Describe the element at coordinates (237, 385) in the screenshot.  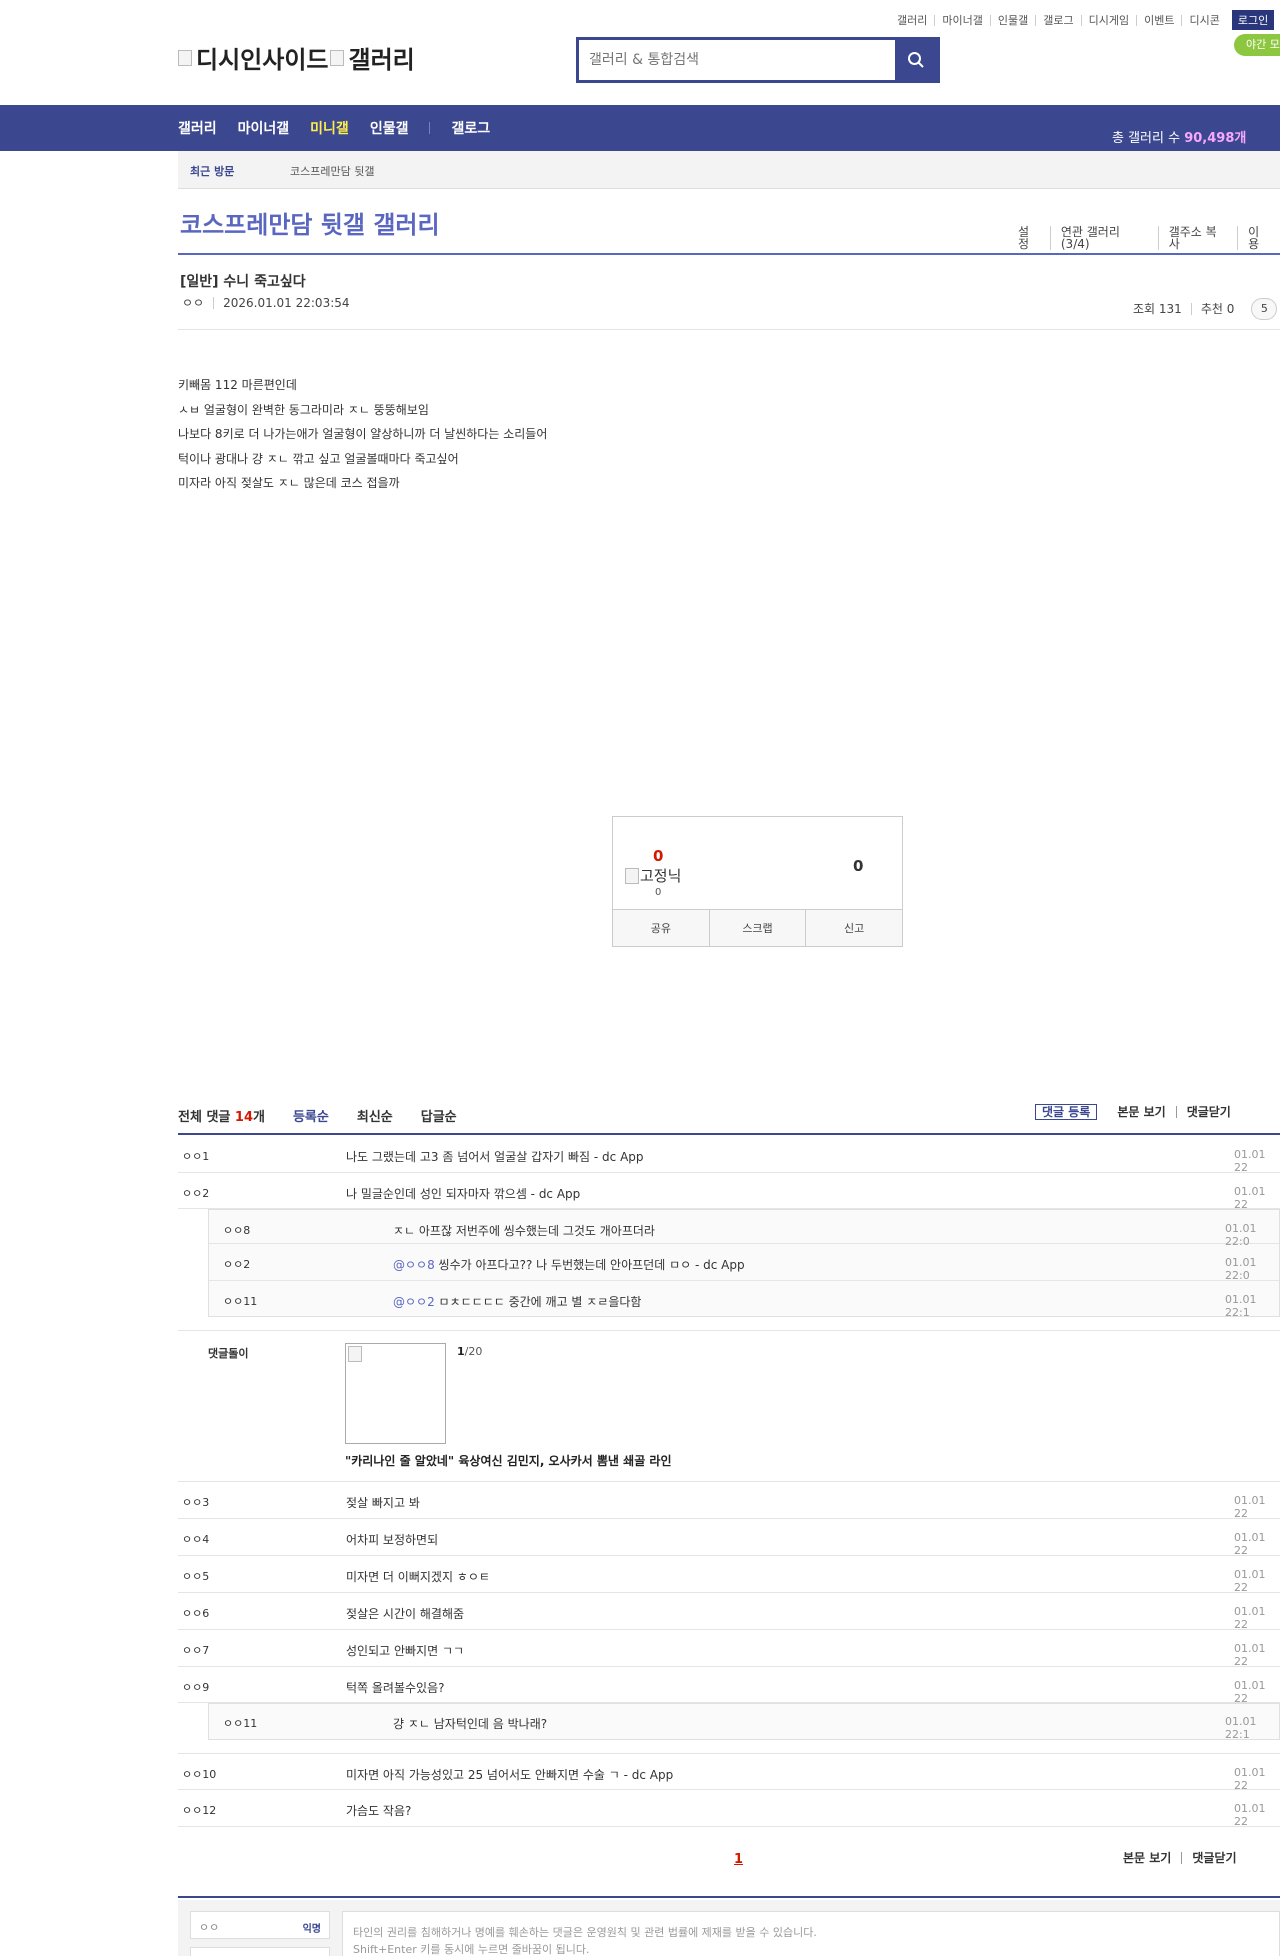
I see `post-body-line: 키빼몸 112 마른편인데` at that location.